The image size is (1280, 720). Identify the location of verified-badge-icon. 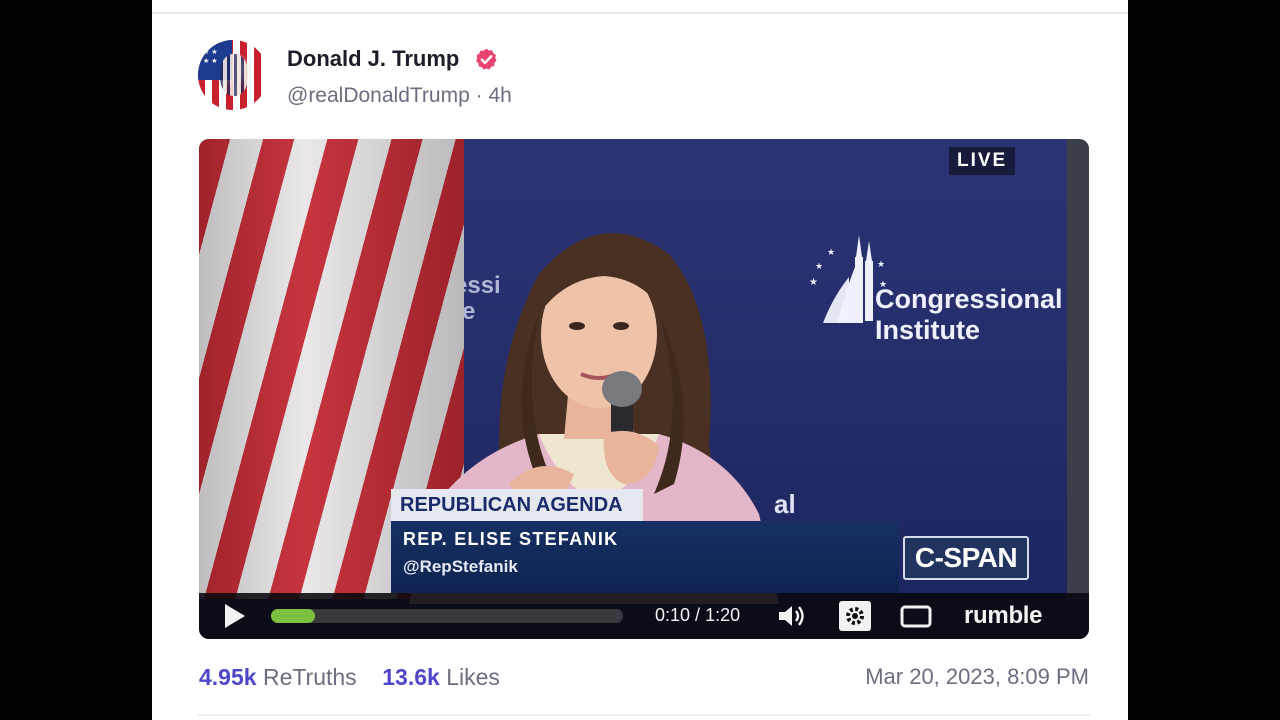
(486, 59).